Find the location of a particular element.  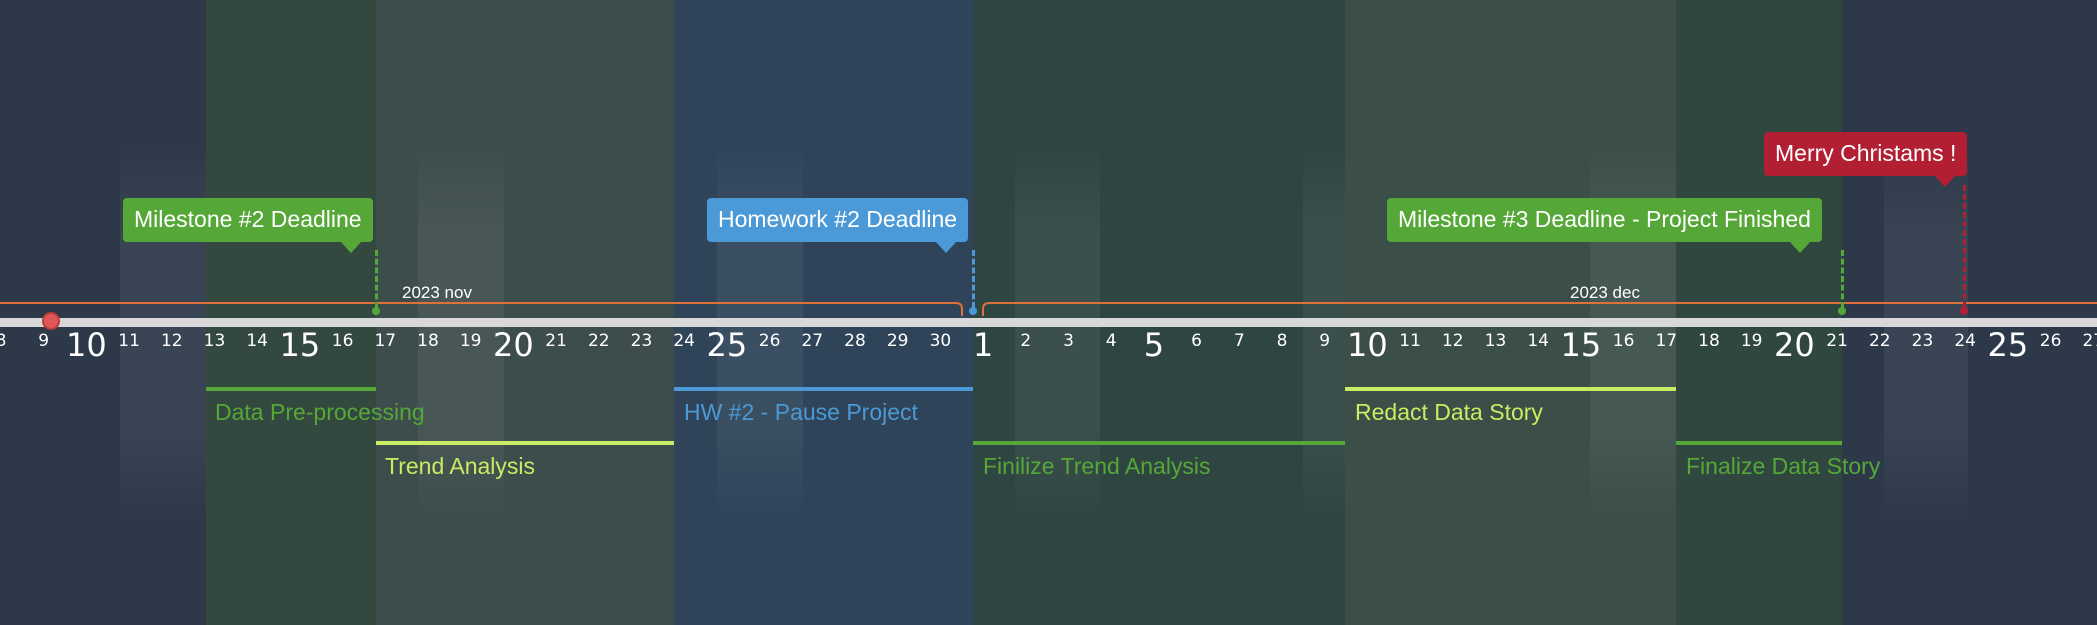

task-bar-finalize-story is located at coordinates (1759, 443).